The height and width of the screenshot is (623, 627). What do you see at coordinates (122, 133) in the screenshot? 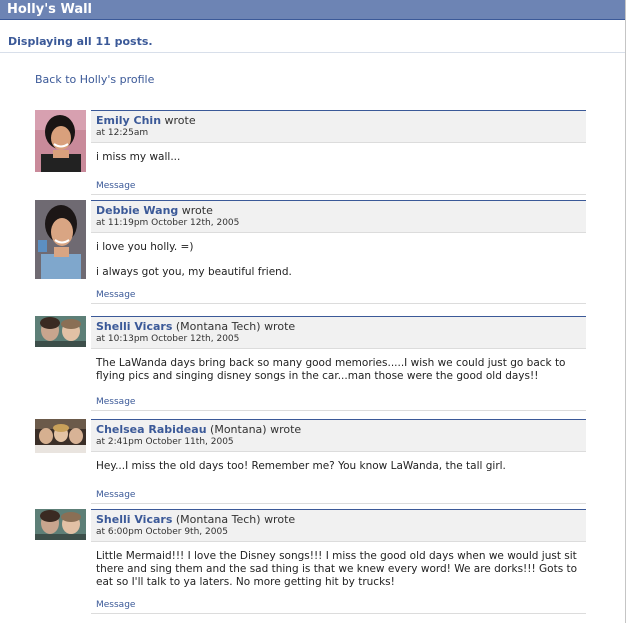
I see `post-time: at 12:25am` at bounding box center [122, 133].